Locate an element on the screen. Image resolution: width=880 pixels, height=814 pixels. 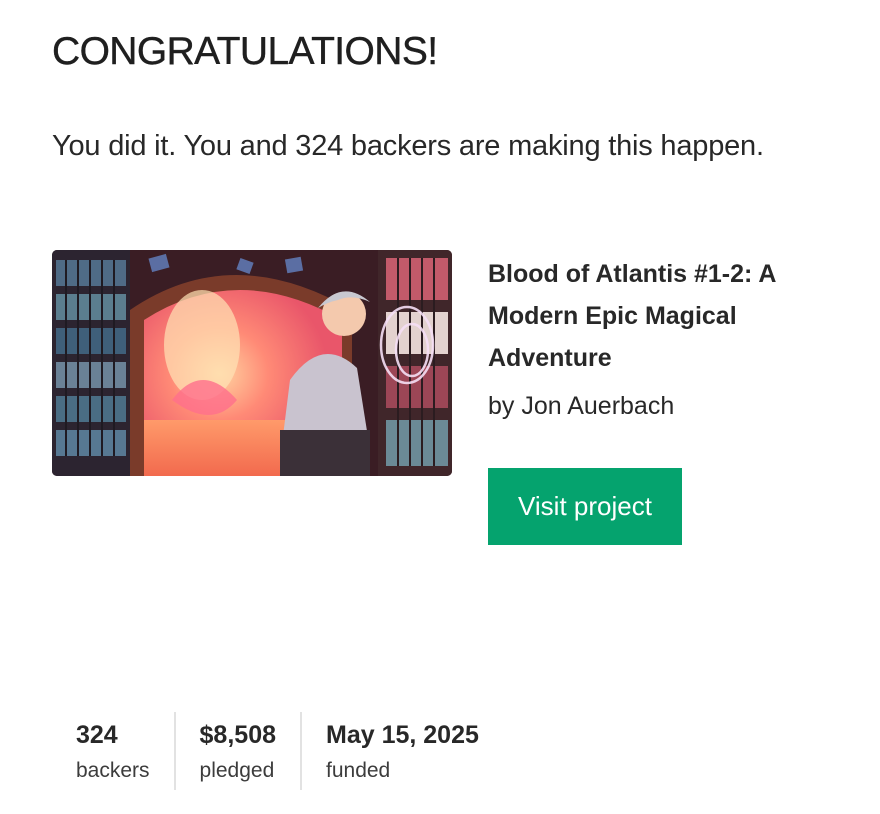
stat-backers-label: backers is located at coordinates (113, 770).